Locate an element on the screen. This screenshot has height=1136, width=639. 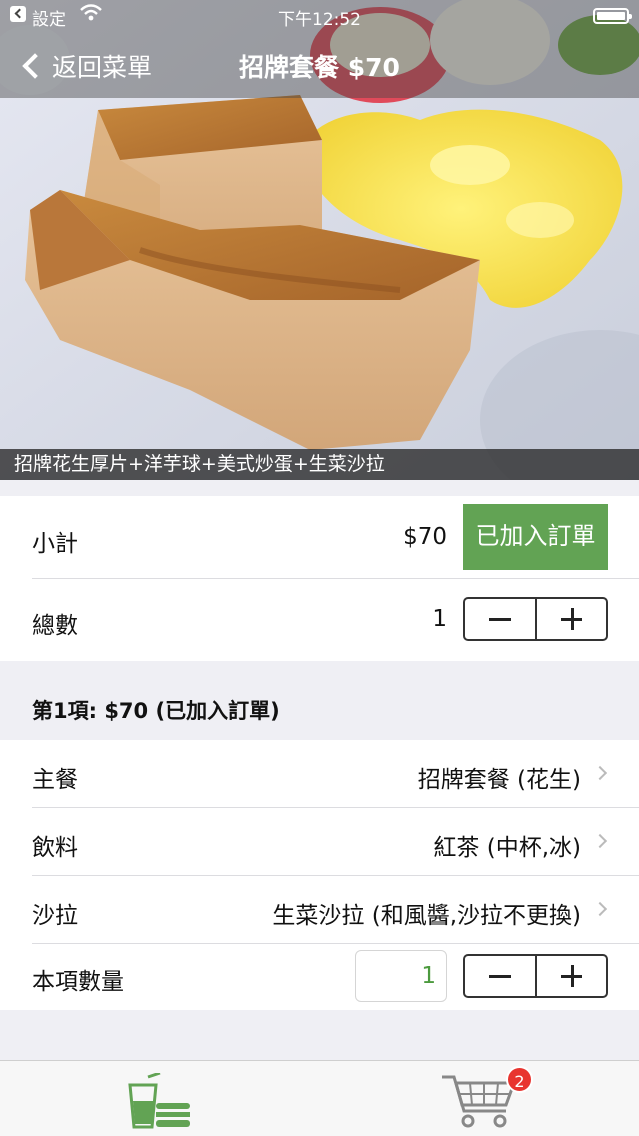
battery-icon is located at coordinates (612, 16).